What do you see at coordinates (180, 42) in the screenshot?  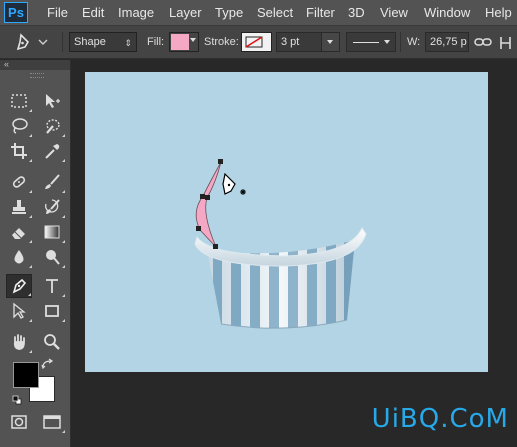 I see `fill-color` at bounding box center [180, 42].